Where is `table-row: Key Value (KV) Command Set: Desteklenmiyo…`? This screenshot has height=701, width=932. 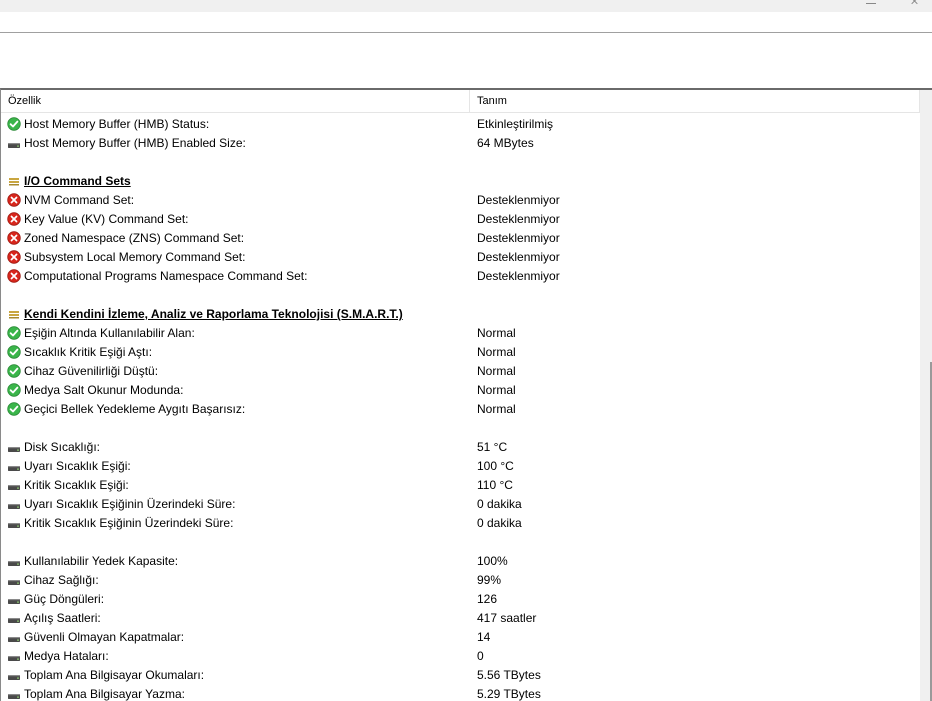 table-row: Key Value (KV) Command Set: Desteklenmiyo… is located at coordinates (460, 219).